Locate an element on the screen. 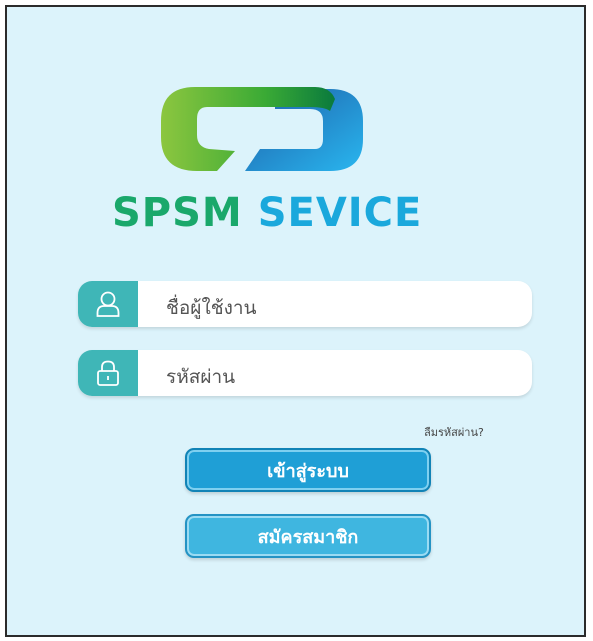  login-button: เข้าสู่ระบบ is located at coordinates (308, 470).